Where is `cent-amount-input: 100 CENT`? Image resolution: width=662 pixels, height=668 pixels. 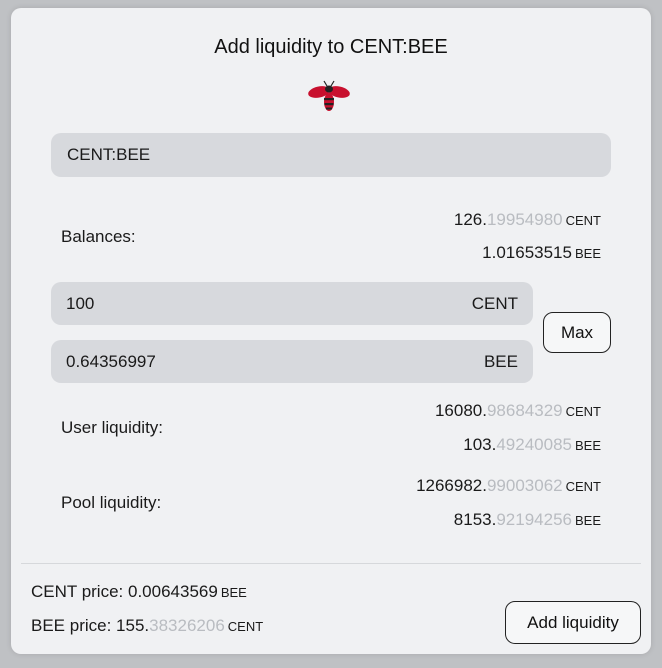 cent-amount-input: 100 CENT is located at coordinates (292, 303).